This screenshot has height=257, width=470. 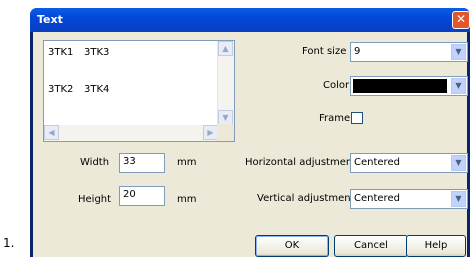 What do you see at coordinates (377, 198) in the screenshot?
I see `vertical-adjustment-value: Centered` at bounding box center [377, 198].